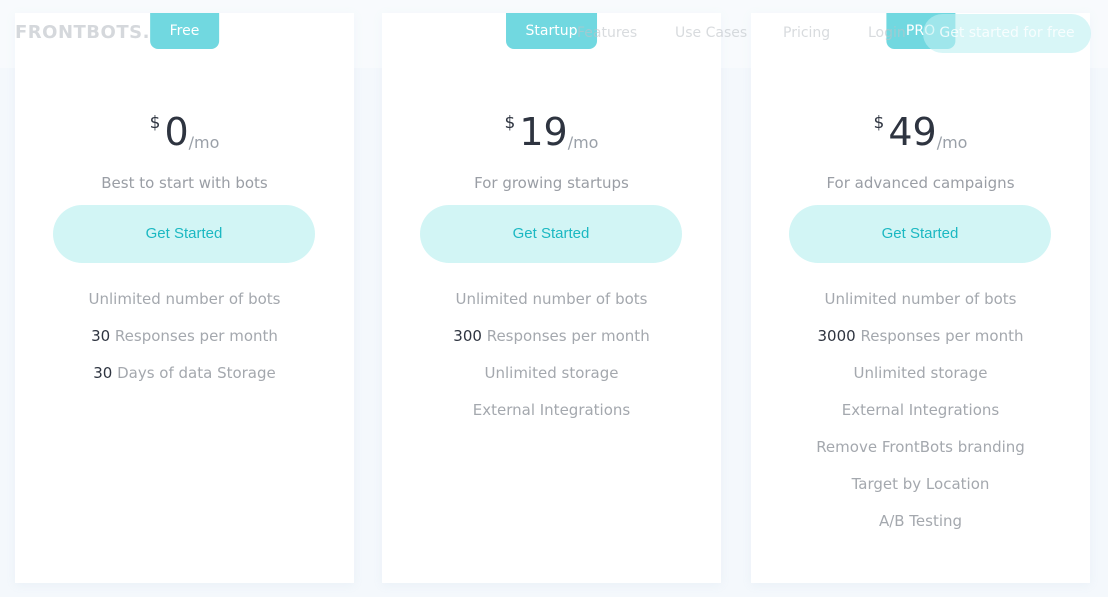  What do you see at coordinates (543, 132) in the screenshot?
I see `price-amount: 19` at bounding box center [543, 132].